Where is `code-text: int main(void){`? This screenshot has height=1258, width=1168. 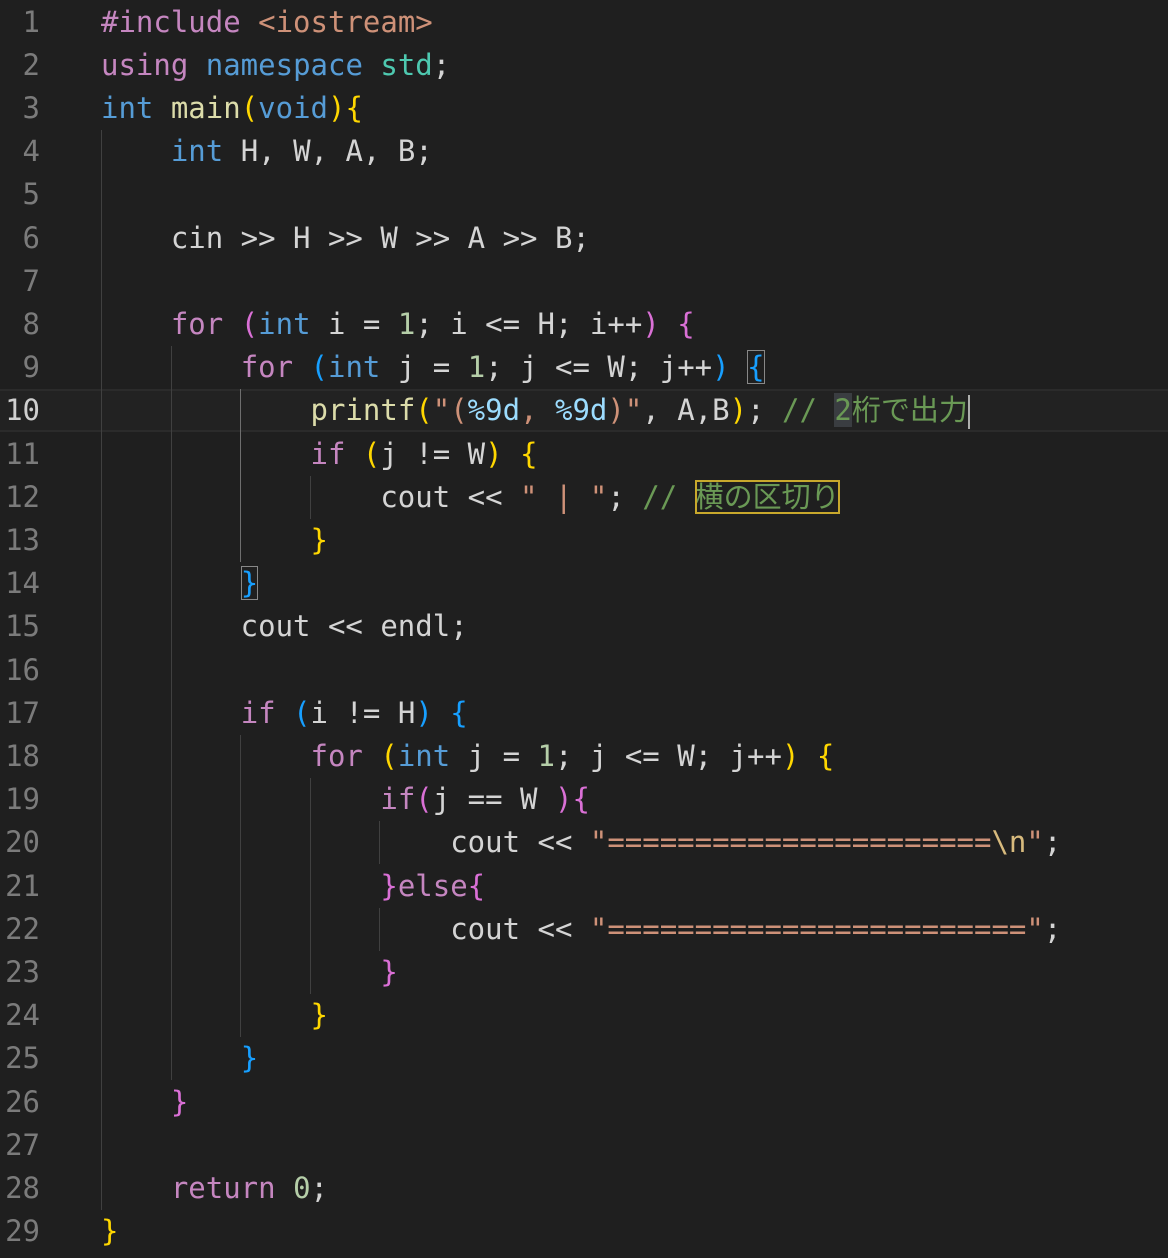
code-text: int main(void){ is located at coordinates (232, 108).